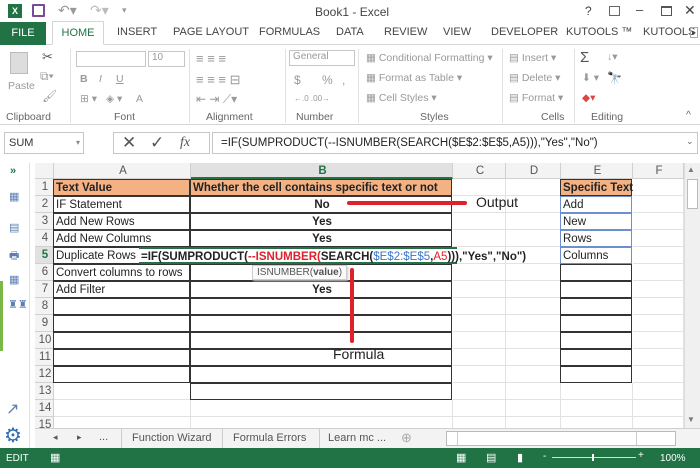 The image size is (700, 468). I want to click on cell-E9, so click(596, 323).